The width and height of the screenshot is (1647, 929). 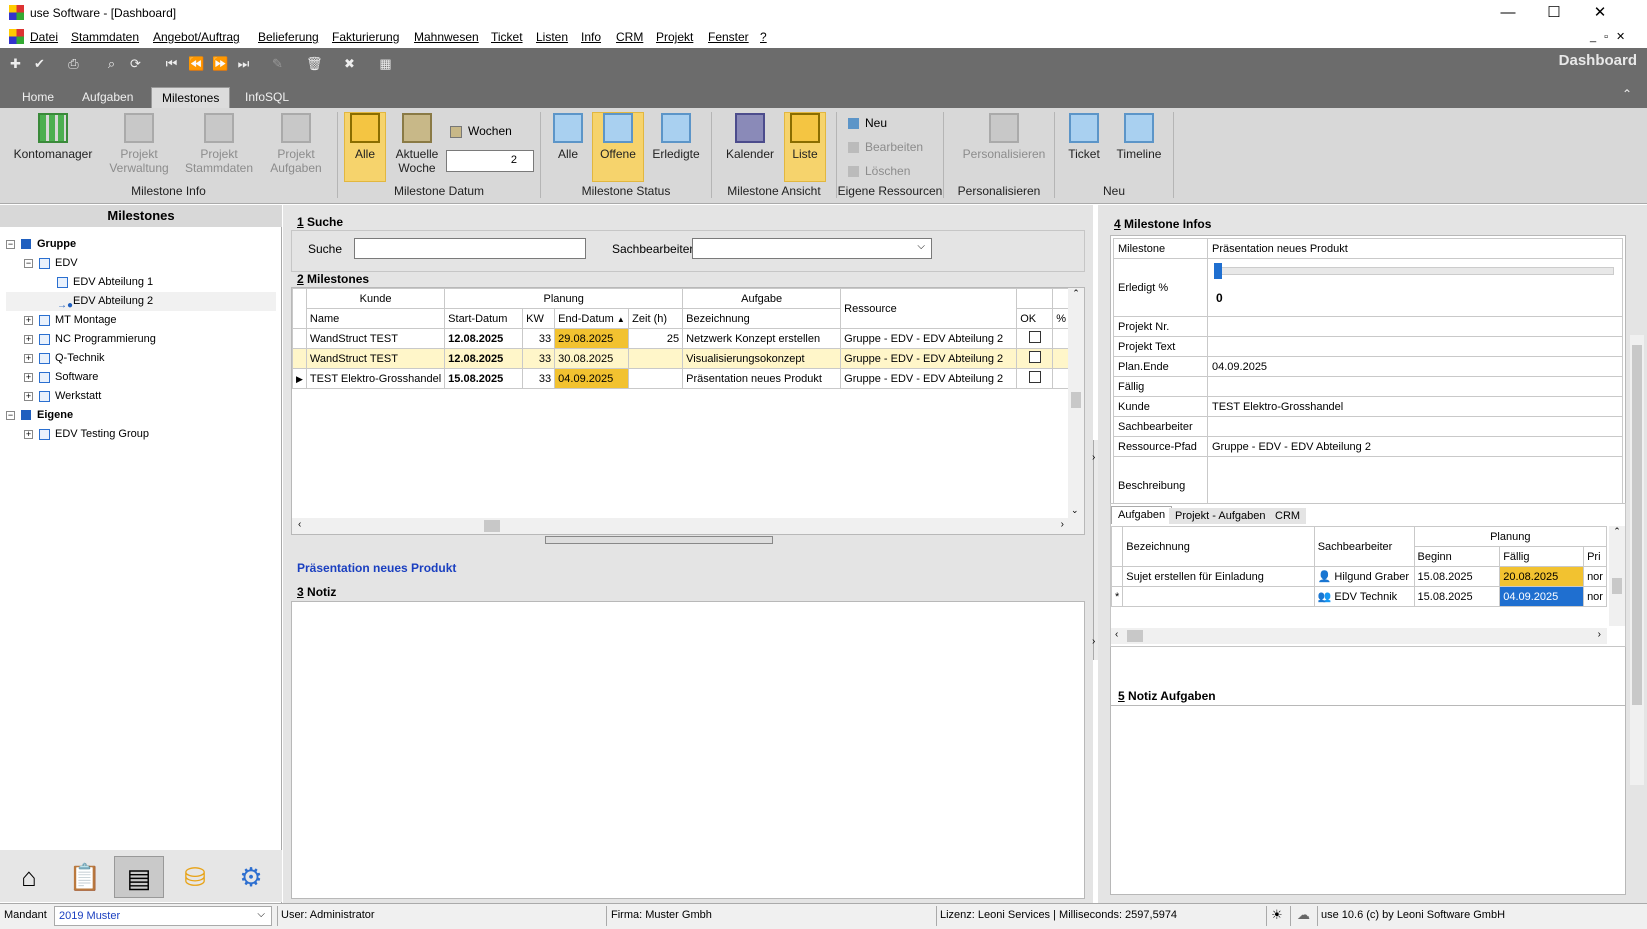 What do you see at coordinates (141, 339) in the screenshot?
I see `tree-node: + NC Programmierung` at bounding box center [141, 339].